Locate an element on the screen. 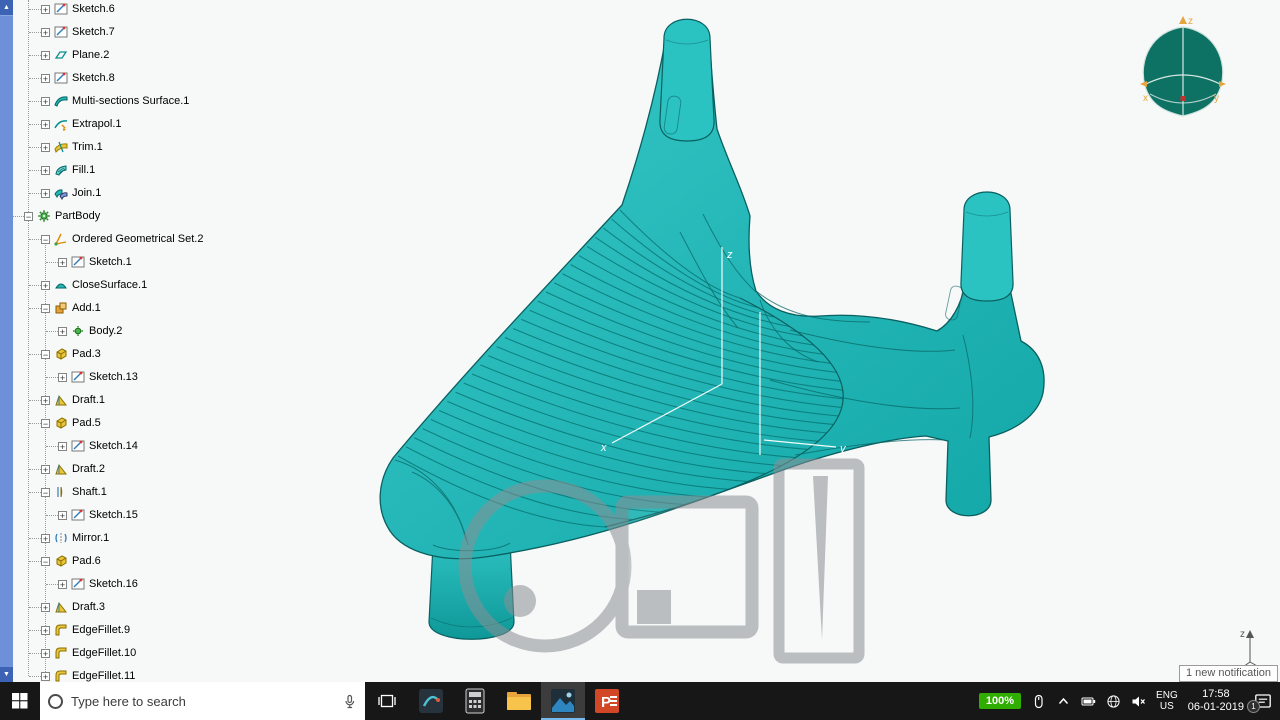  tree-item-label: Draft.3 is located at coordinates (89, 607).